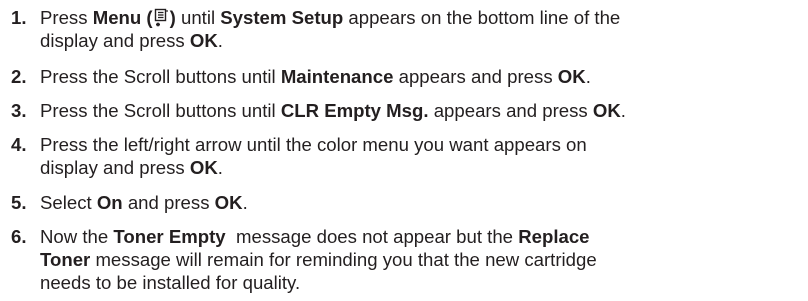 Image resolution: width=808 pixels, height=301 pixels. Describe the element at coordinates (354, 110) in the screenshot. I see `clr-empty-msg-label: CLR Empty Msg.` at that location.